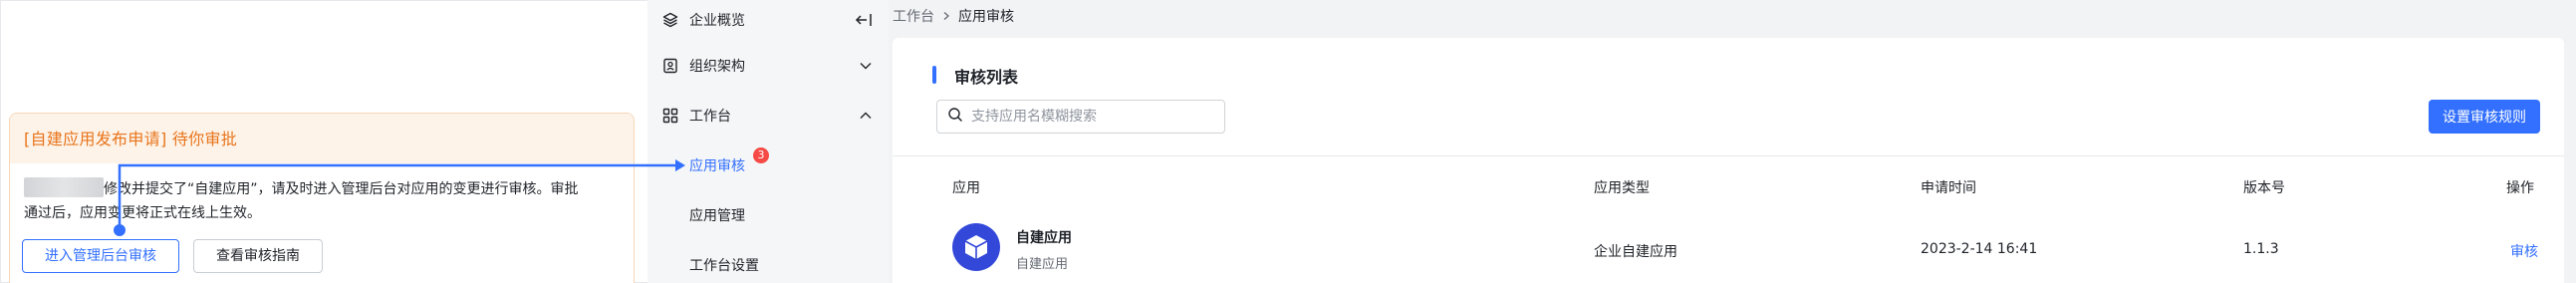  What do you see at coordinates (717, 21) in the screenshot?
I see `sidebar-item-label: 企业概览` at bounding box center [717, 21].